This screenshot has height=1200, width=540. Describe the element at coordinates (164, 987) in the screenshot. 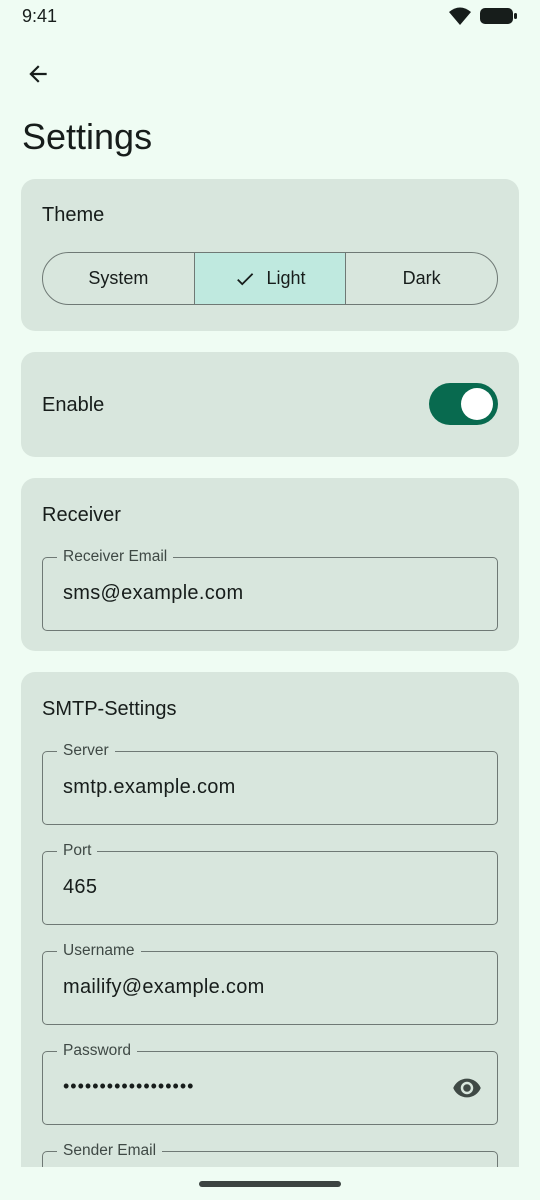

I see `username-value: mailify@example.com` at that location.